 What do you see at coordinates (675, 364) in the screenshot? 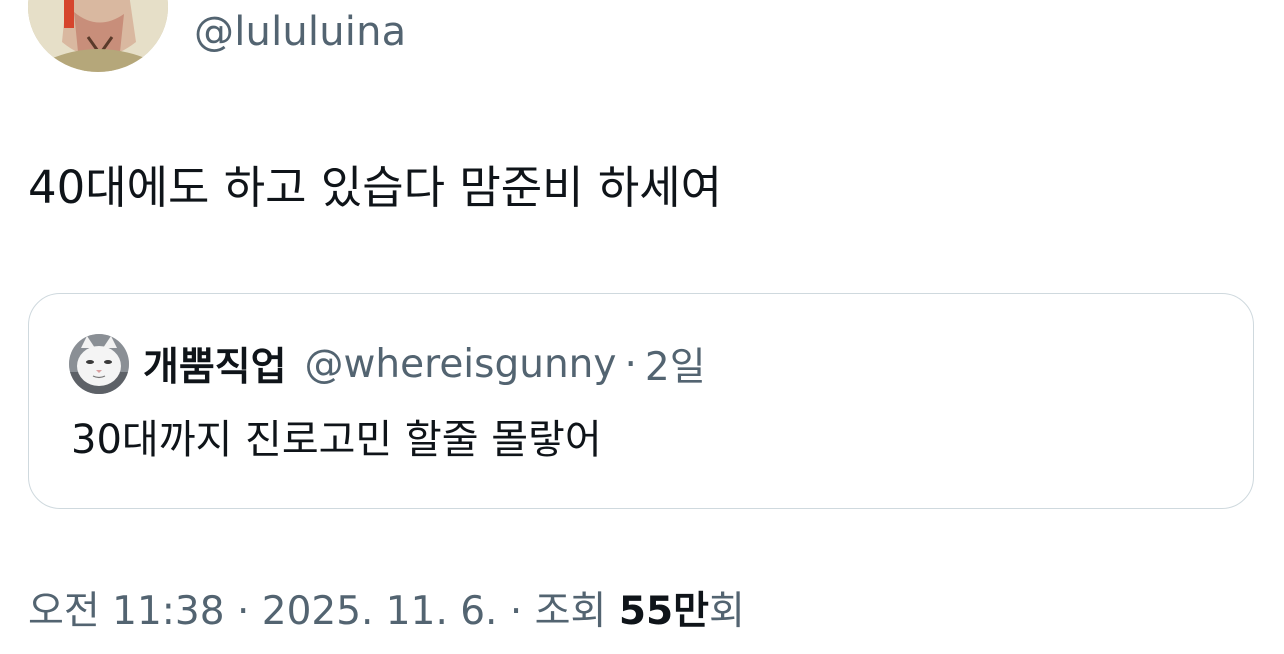
I see `quoted-tweet-time: 2일` at bounding box center [675, 364].